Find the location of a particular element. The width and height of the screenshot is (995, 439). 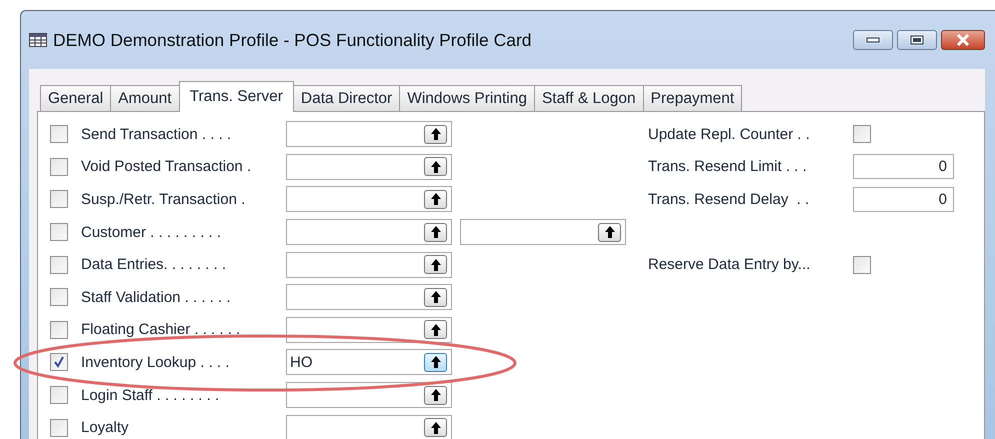

field-label: Void Posted Transaction . is located at coordinates (166, 167).